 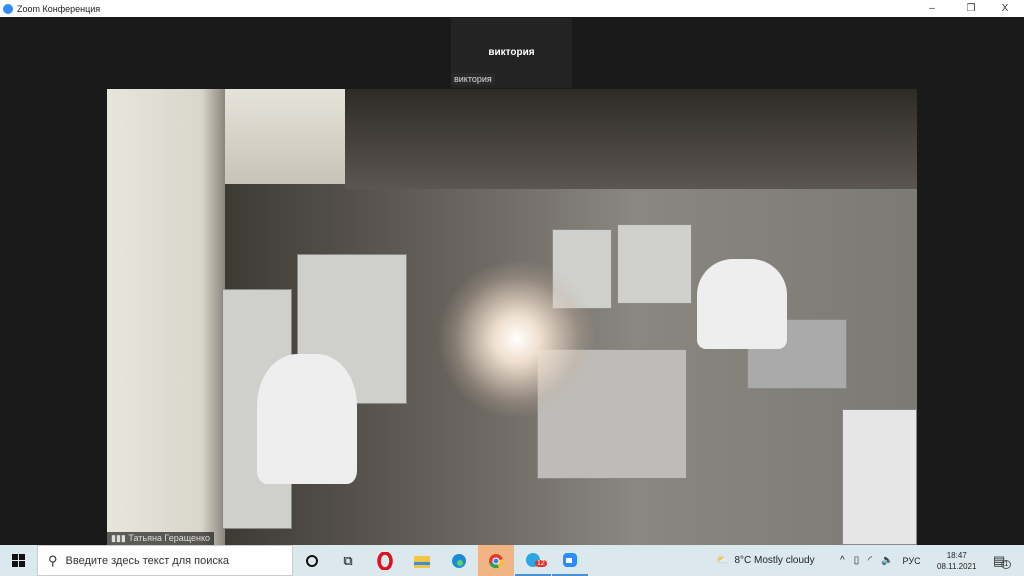 What do you see at coordinates (285, 136) in the screenshot?
I see `book-page-top` at bounding box center [285, 136].